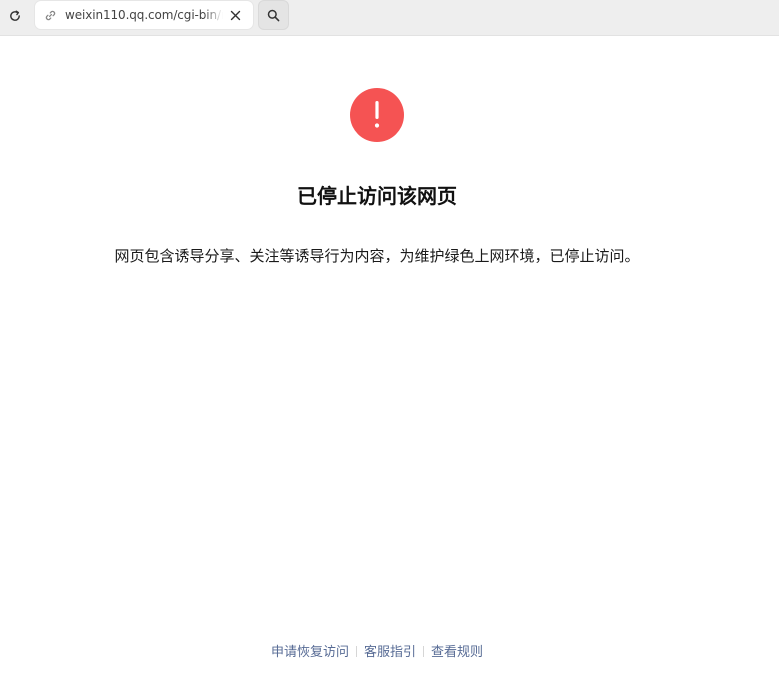 This screenshot has width=779, height=684. Describe the element at coordinates (377, 256) in the screenshot. I see `block-reason-text: 网页包含诱导分享、关注等诱导行为内容，为维护绿色上网环境，已停止访问。` at that location.